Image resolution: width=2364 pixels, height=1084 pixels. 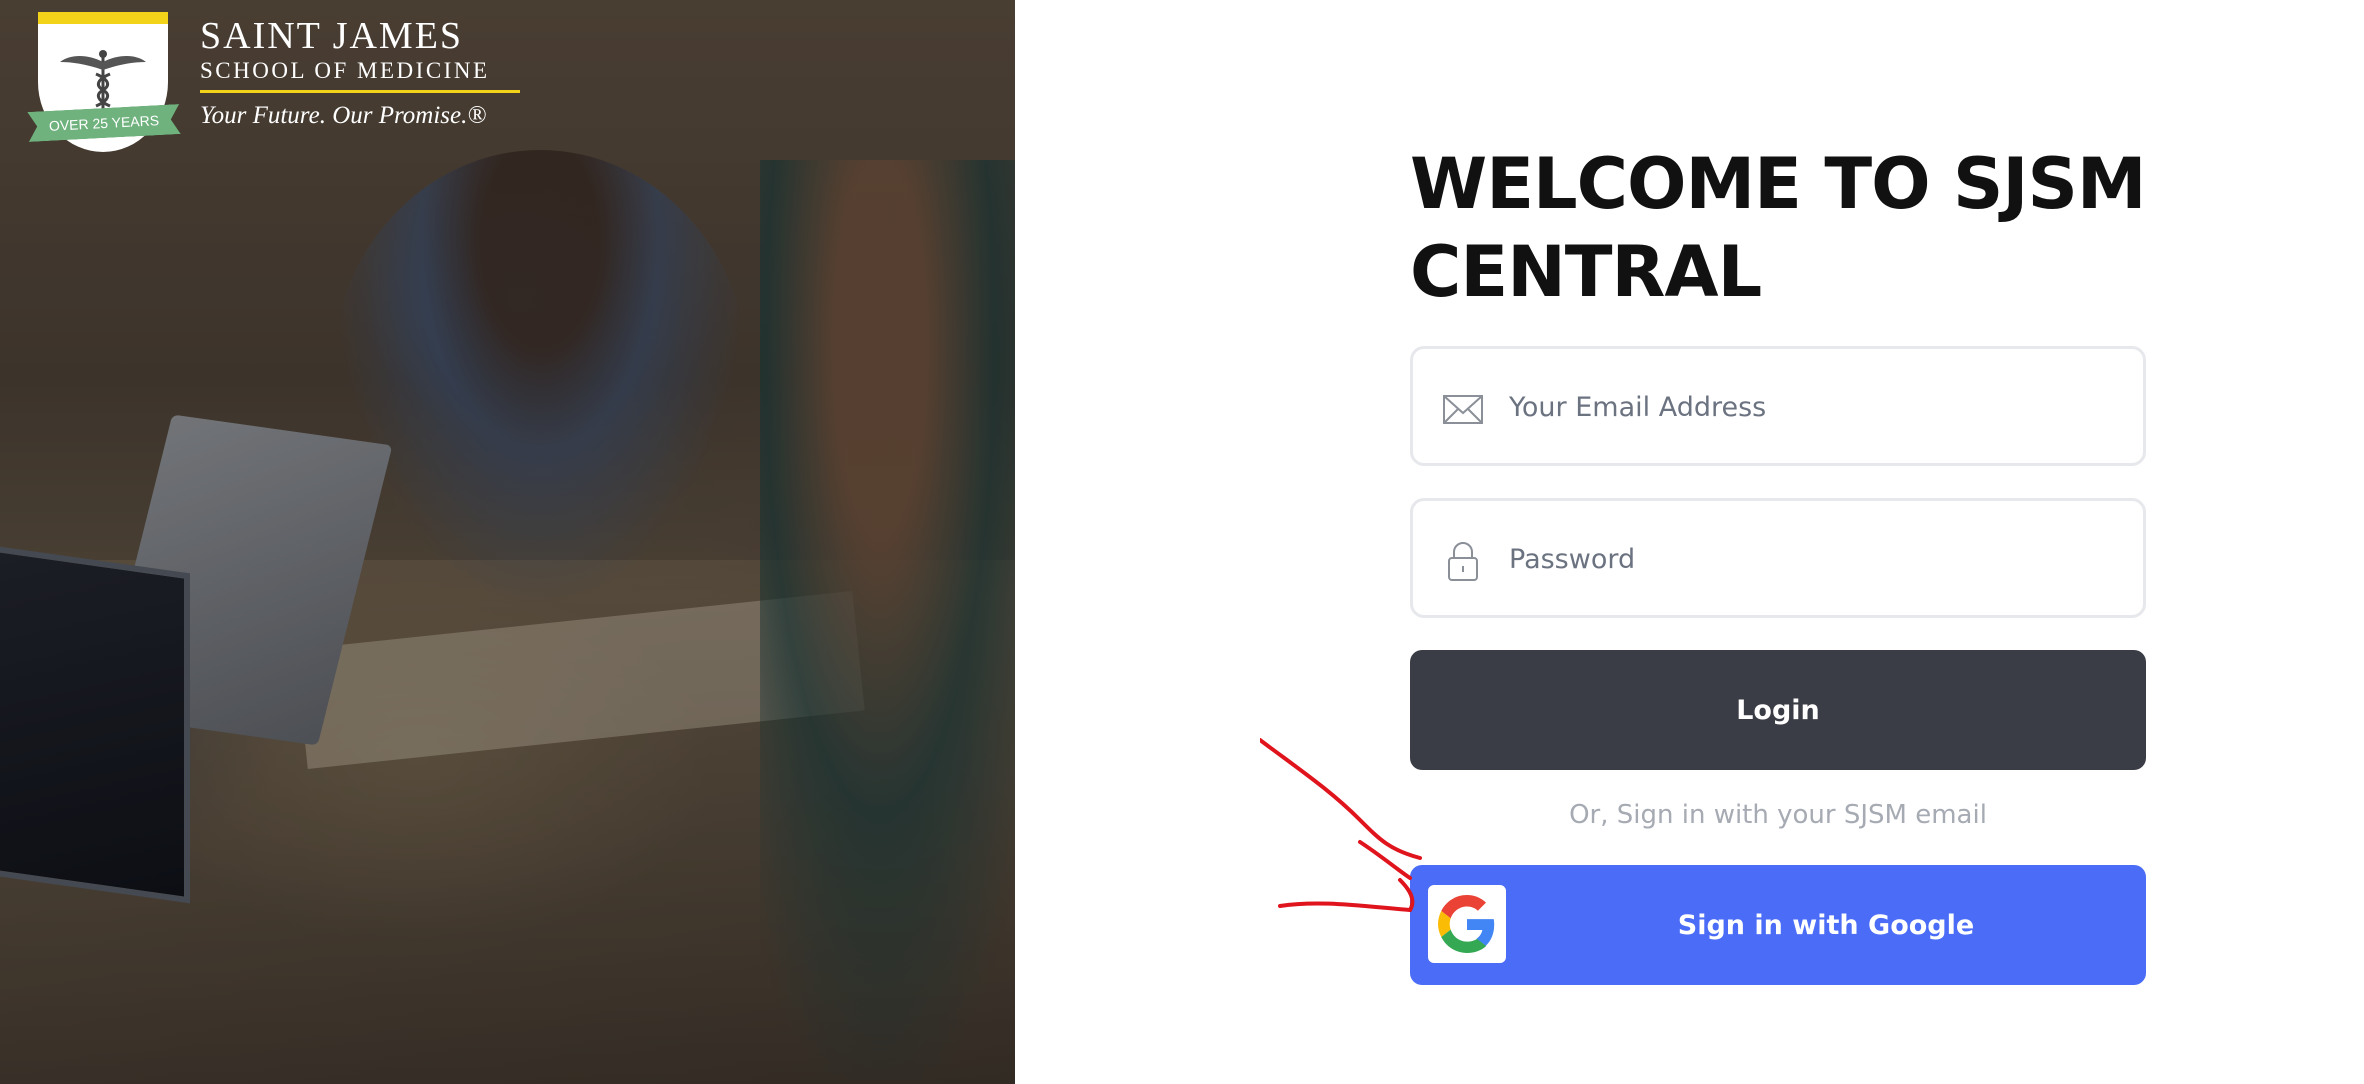 What do you see at coordinates (332, 36) in the screenshot?
I see `logo-title: SAINT JAMES` at bounding box center [332, 36].